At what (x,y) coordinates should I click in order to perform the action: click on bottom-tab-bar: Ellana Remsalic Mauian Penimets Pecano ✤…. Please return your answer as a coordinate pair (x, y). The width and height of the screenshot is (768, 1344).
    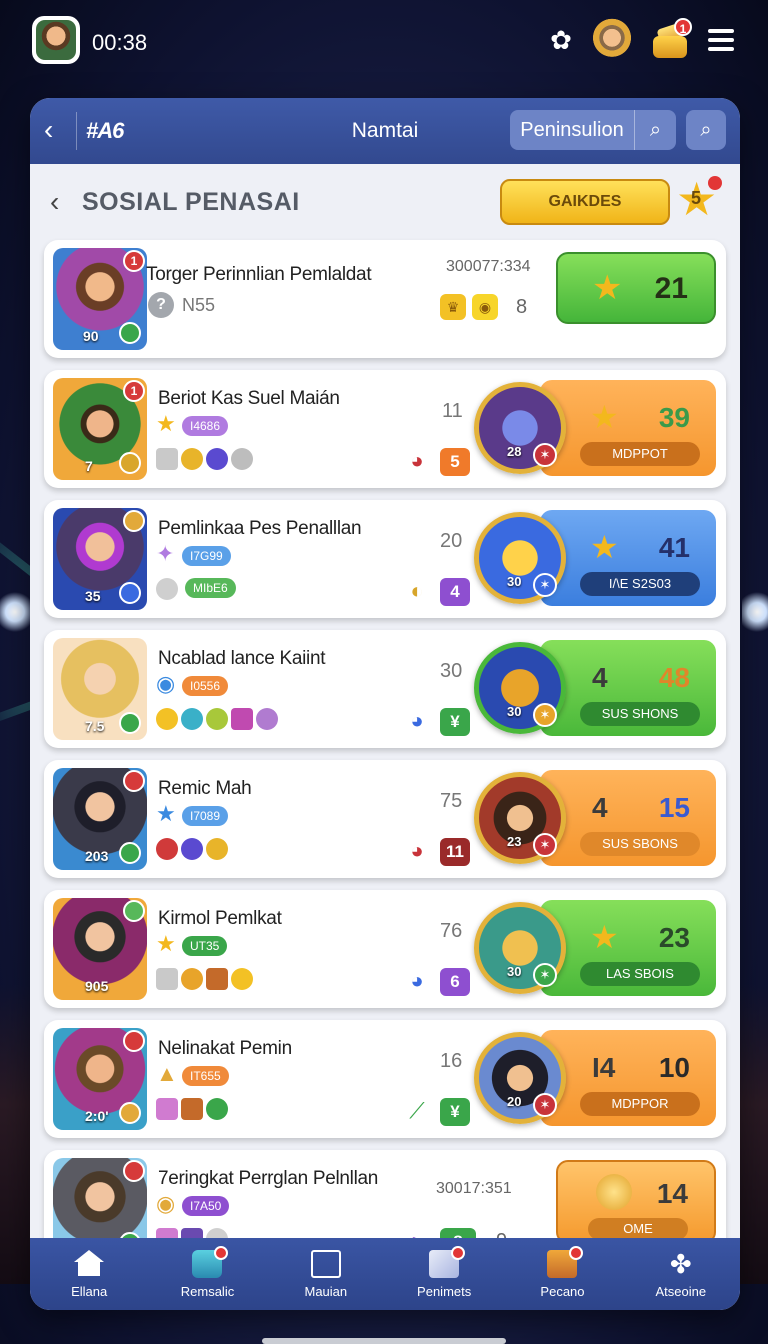
    Looking at the image, I should click on (385, 1274).